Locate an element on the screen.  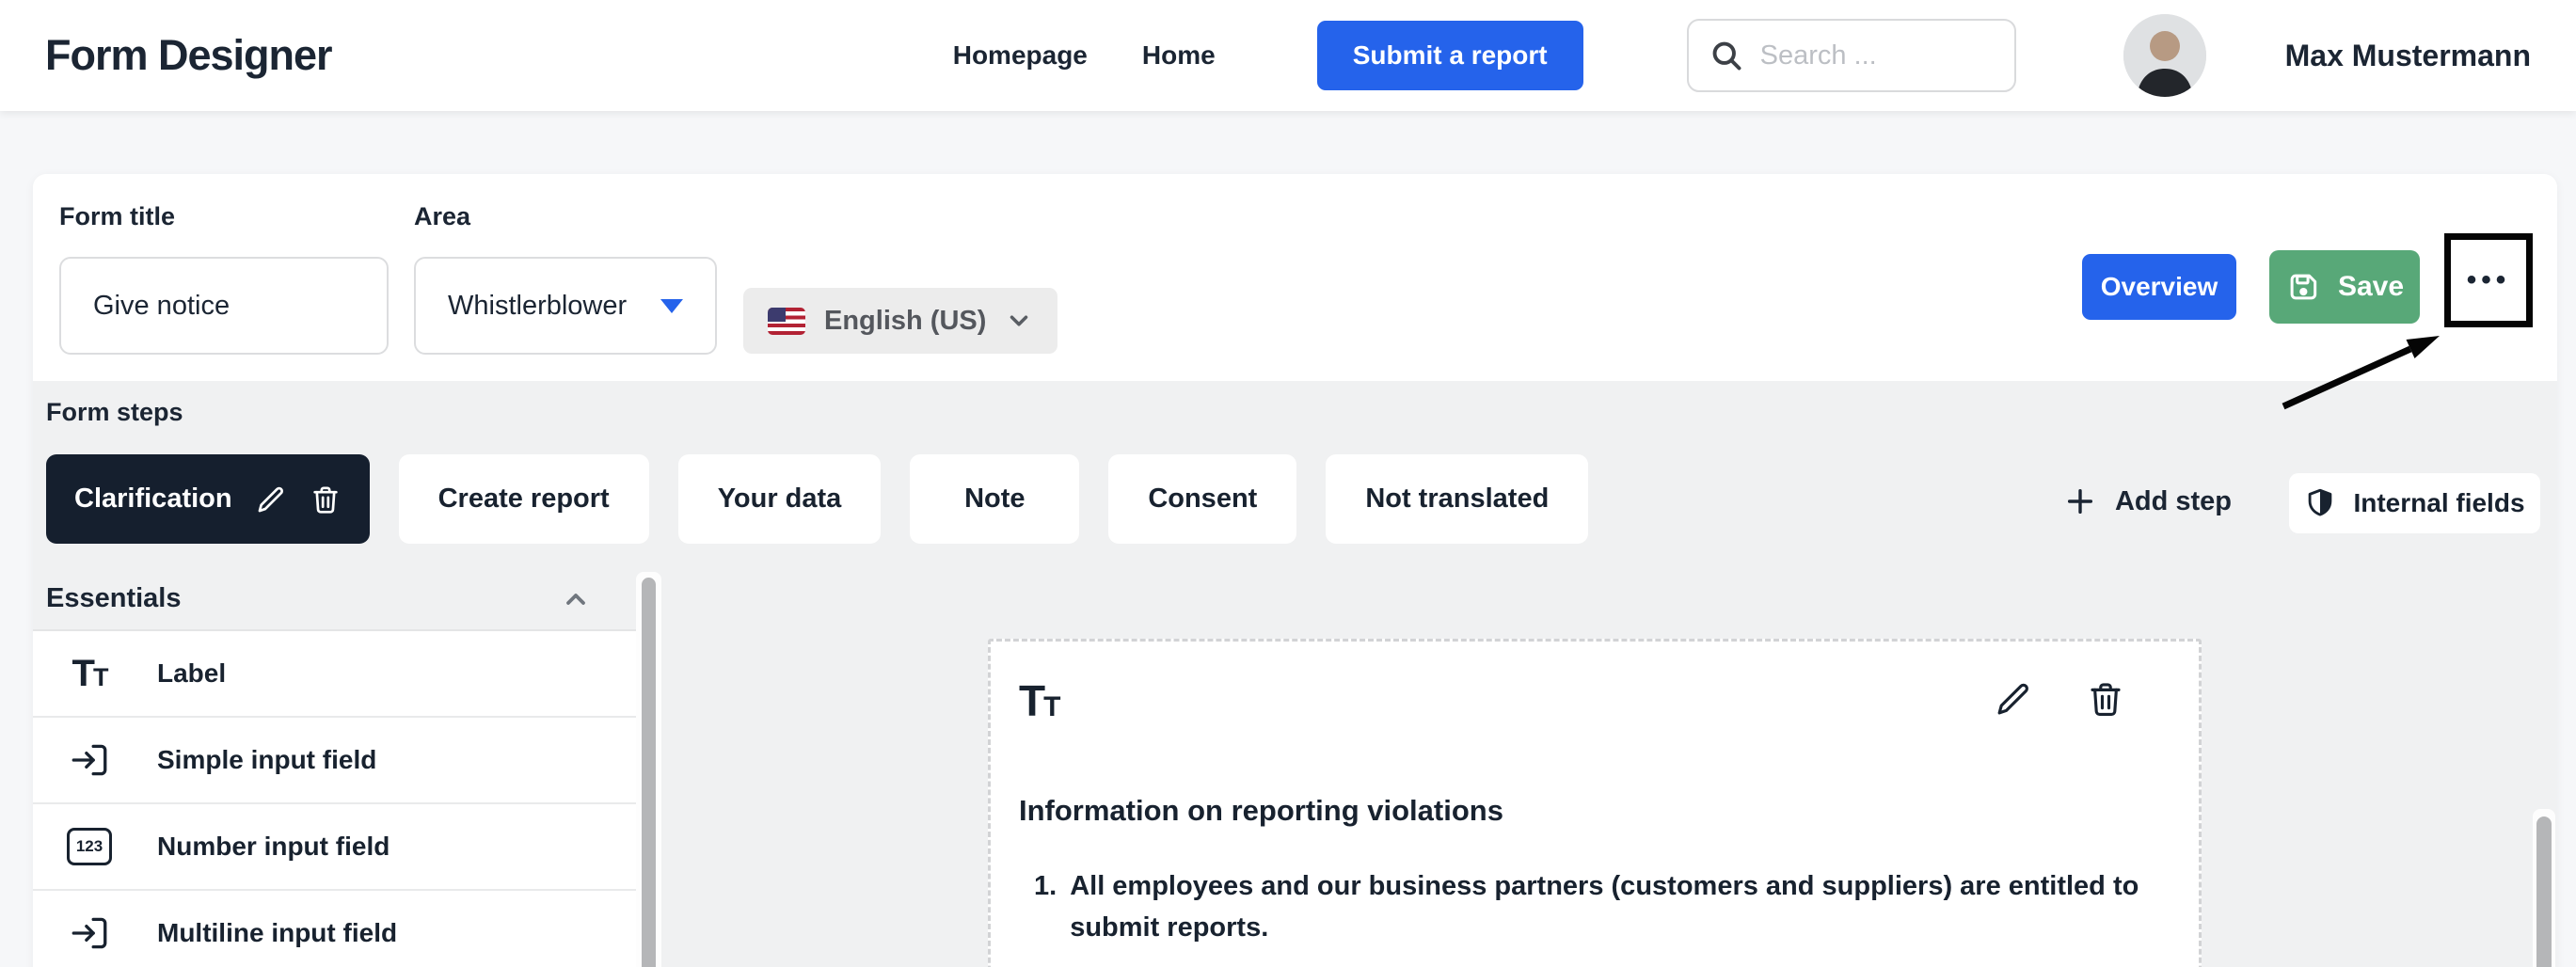
simple-input-icon is located at coordinates (89, 760).